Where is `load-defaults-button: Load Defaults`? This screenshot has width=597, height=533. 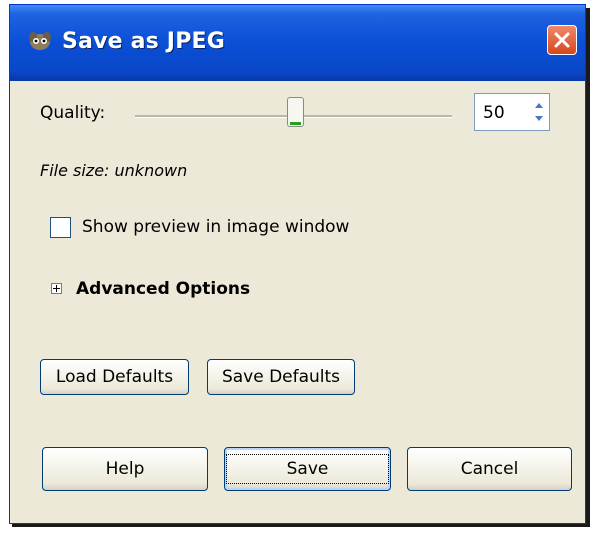 load-defaults-button: Load Defaults is located at coordinates (114, 377).